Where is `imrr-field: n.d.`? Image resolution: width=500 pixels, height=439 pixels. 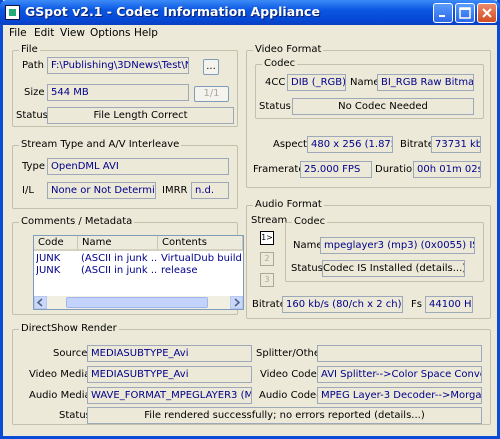
imrr-field: n.d. is located at coordinates (210, 190).